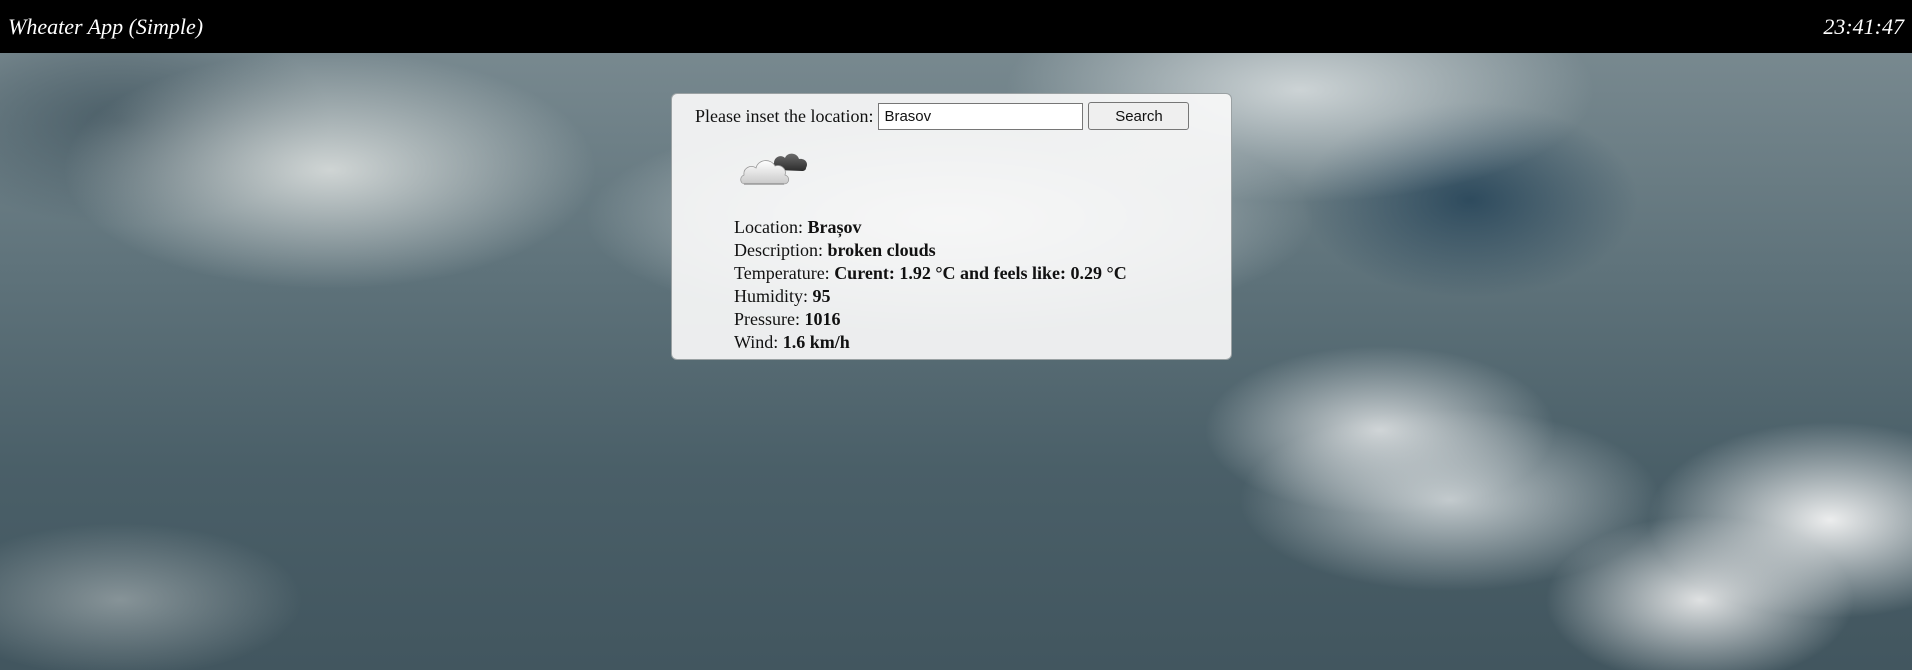 The width and height of the screenshot is (1912, 670). What do you see at coordinates (1139, 116) in the screenshot?
I see `search-button: Search` at bounding box center [1139, 116].